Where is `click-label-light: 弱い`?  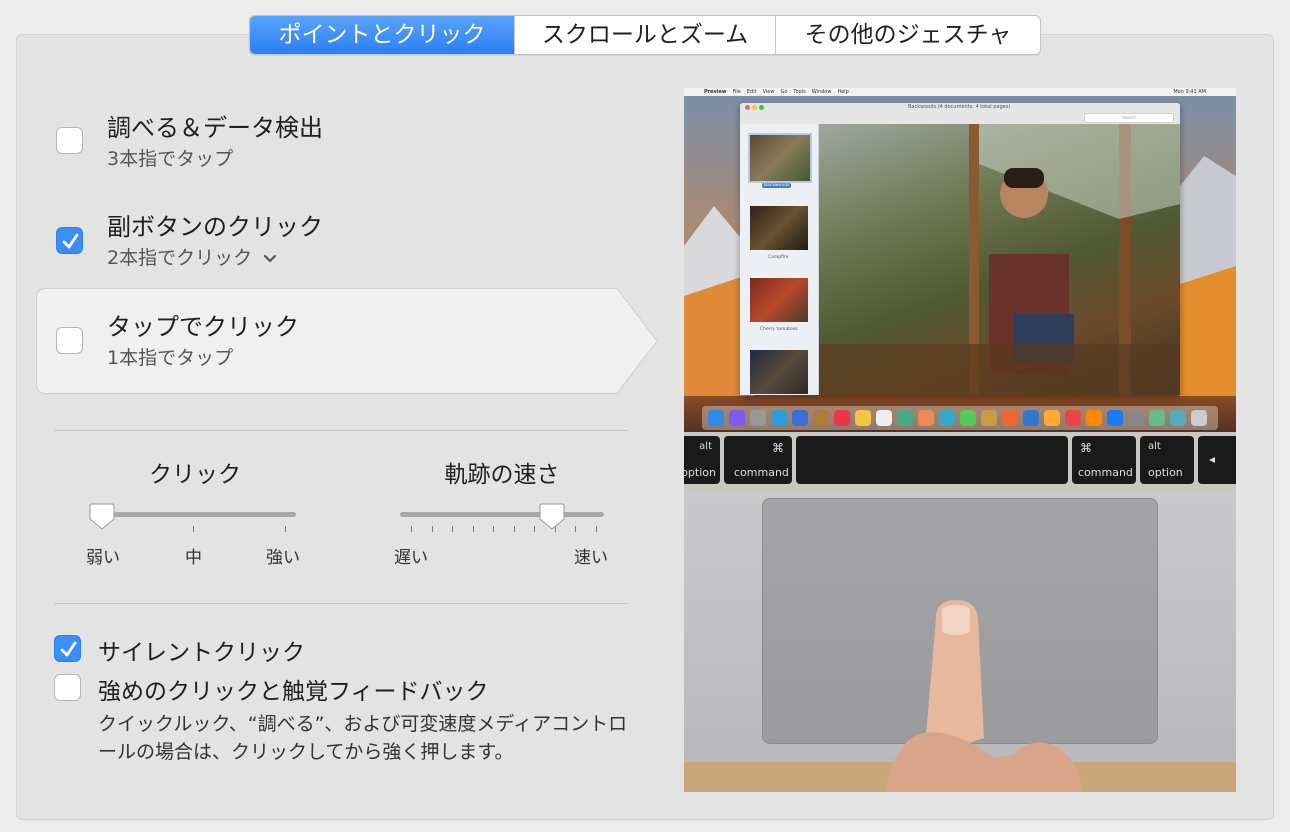
click-label-light: 弱い is located at coordinates (103, 558).